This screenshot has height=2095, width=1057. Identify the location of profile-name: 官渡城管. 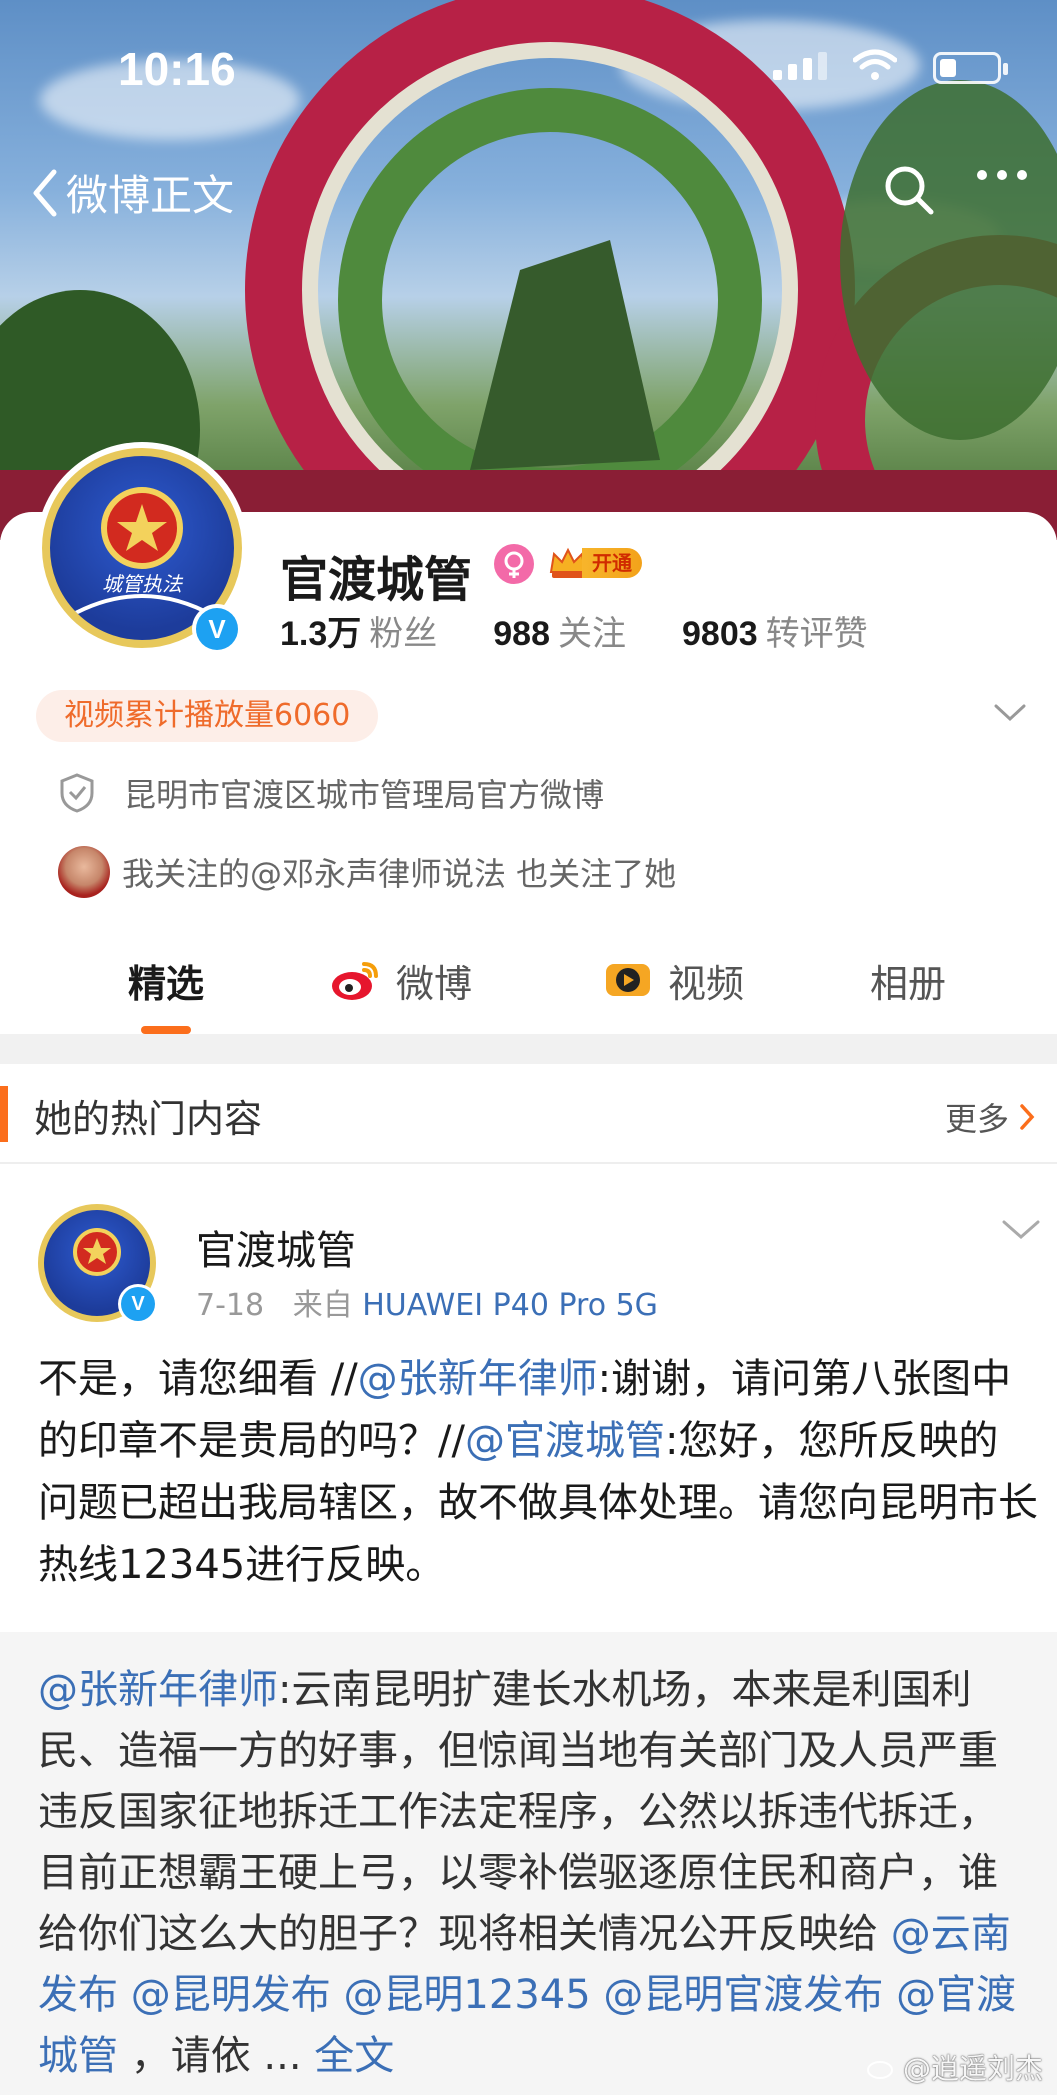
(376, 580).